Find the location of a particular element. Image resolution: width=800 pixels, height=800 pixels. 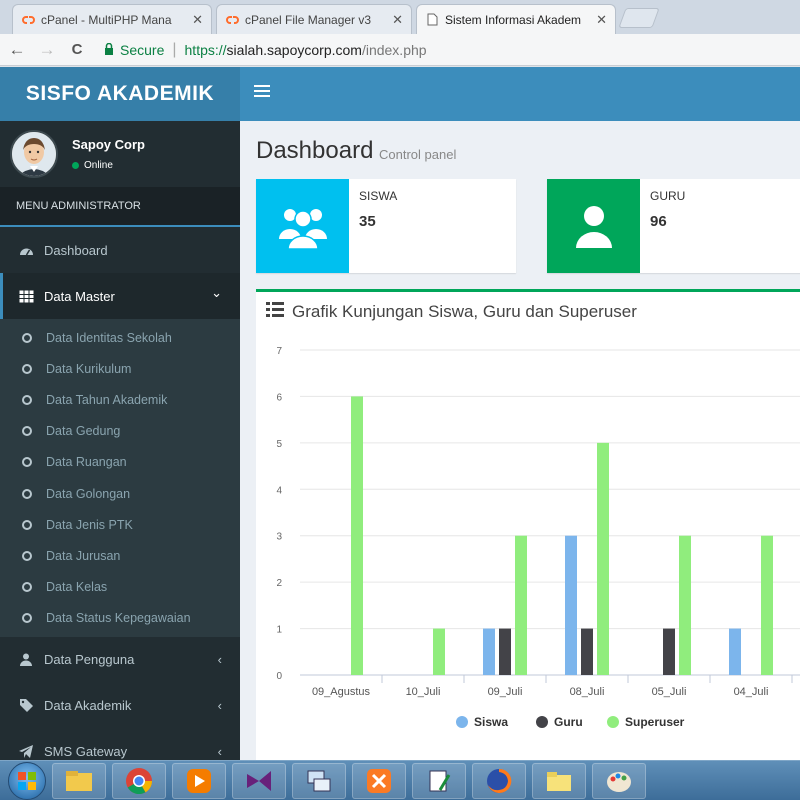

online-dot-icon is located at coordinates (75, 165).